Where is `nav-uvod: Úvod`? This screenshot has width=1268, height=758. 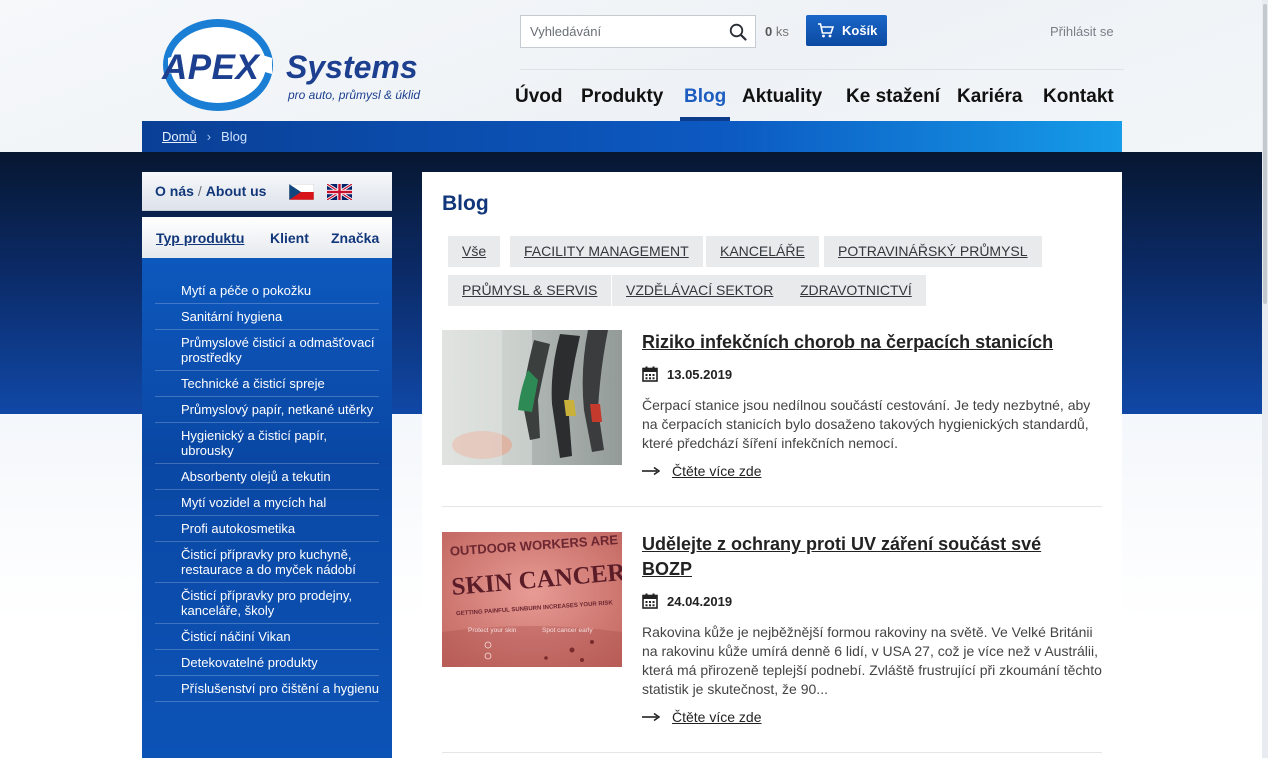
nav-uvod: Úvod is located at coordinates (539, 103).